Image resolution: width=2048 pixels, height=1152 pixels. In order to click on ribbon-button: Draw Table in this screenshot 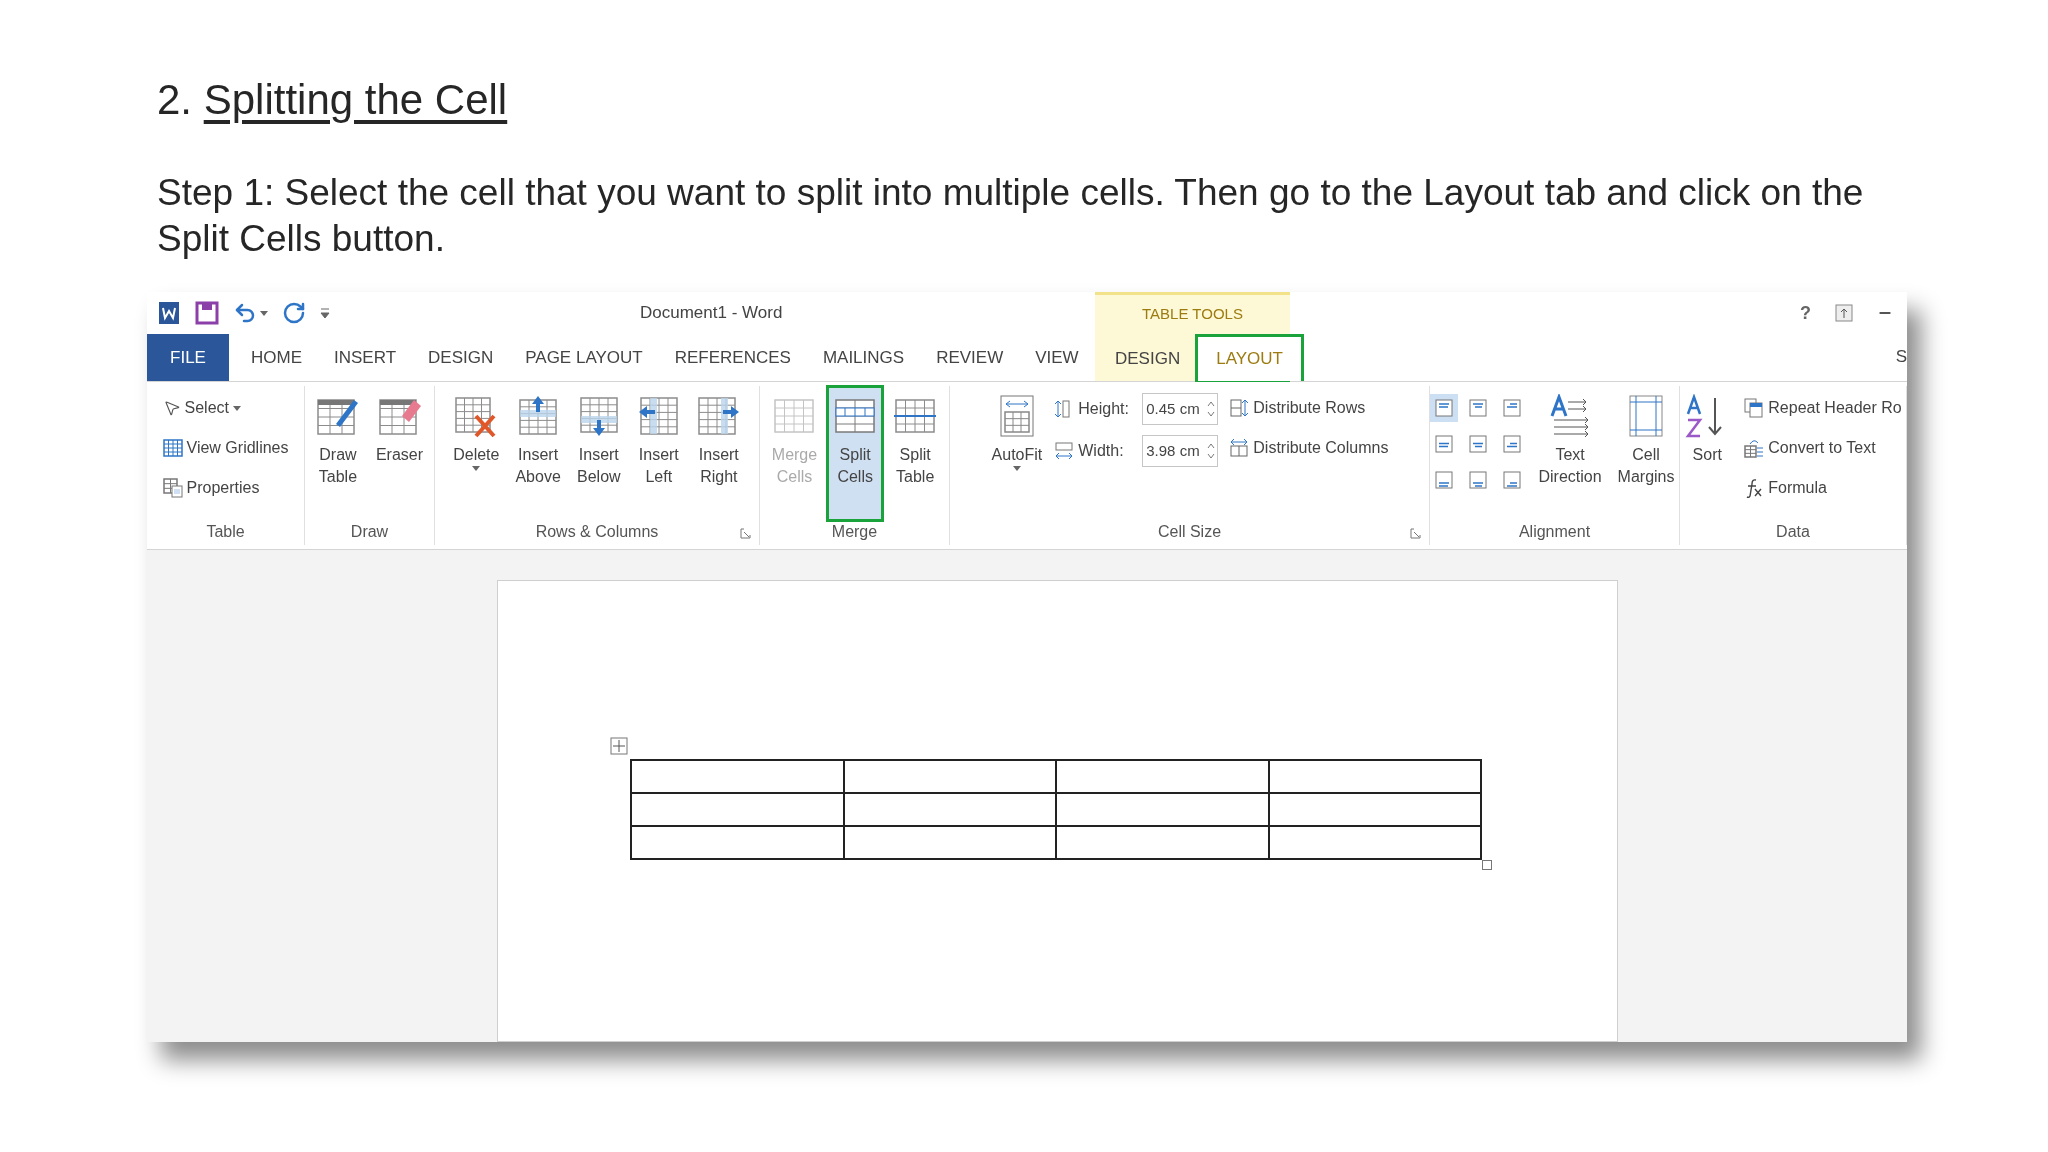, I will do `click(337, 453)`.